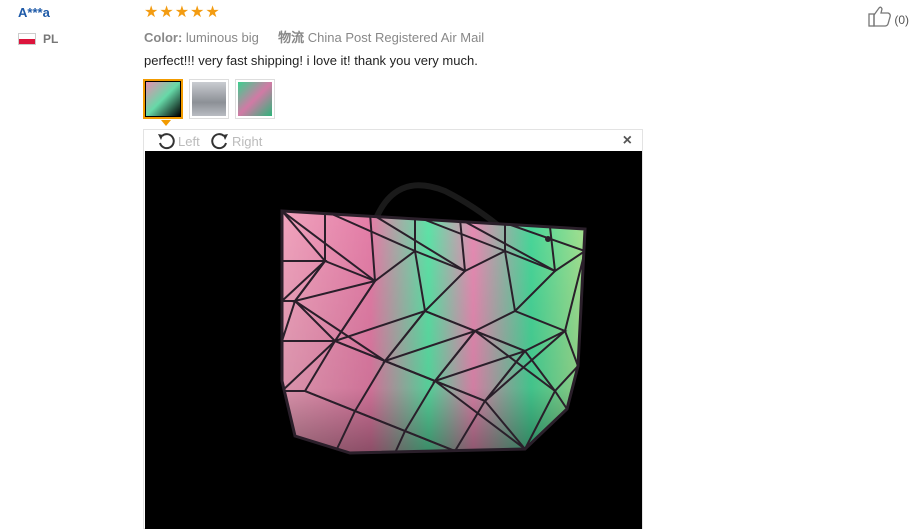 The height and width of the screenshot is (529, 923). Describe the element at coordinates (166, 123) in the screenshot. I see `selected-thumbnail-caret` at that location.